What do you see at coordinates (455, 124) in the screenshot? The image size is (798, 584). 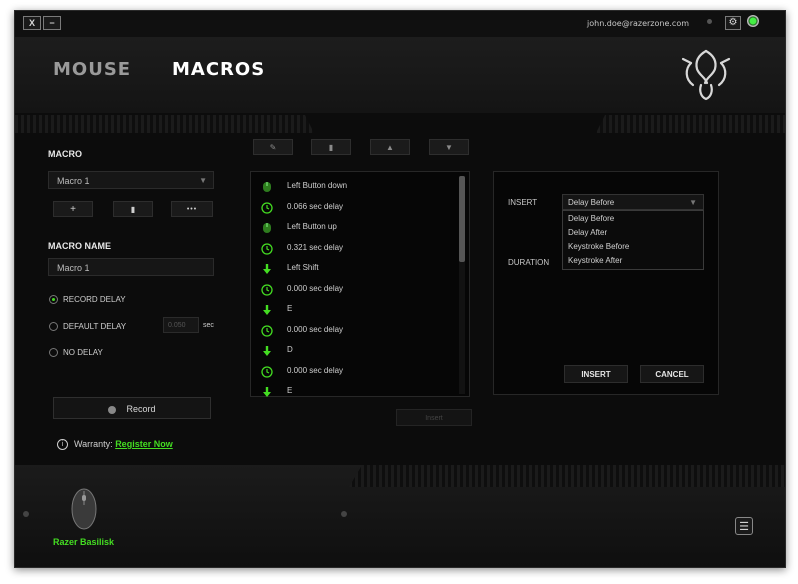 I see `header-stripe-cut` at bounding box center [455, 124].